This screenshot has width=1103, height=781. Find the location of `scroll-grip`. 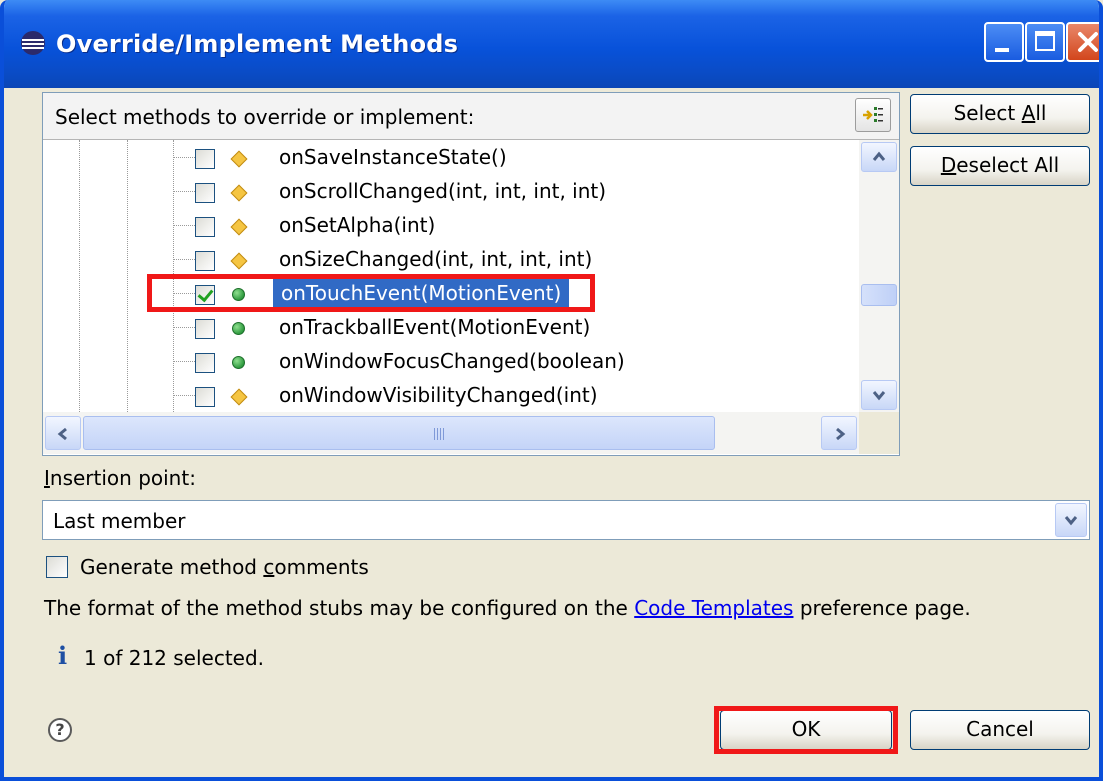

scroll-grip is located at coordinates (440, 434).